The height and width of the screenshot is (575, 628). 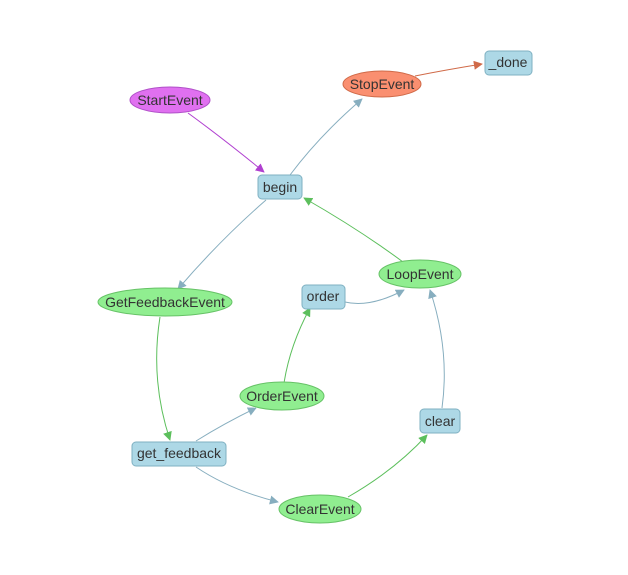 I want to click on node-startevent: StartEvent, so click(x=170, y=100).